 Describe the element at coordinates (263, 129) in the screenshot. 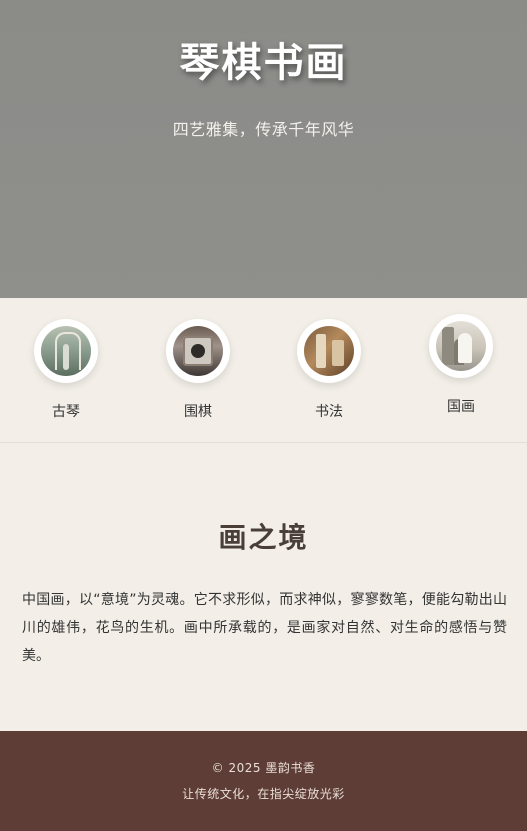

I see `hero-subtitle: 四艺雅集，传承千年风华` at that location.